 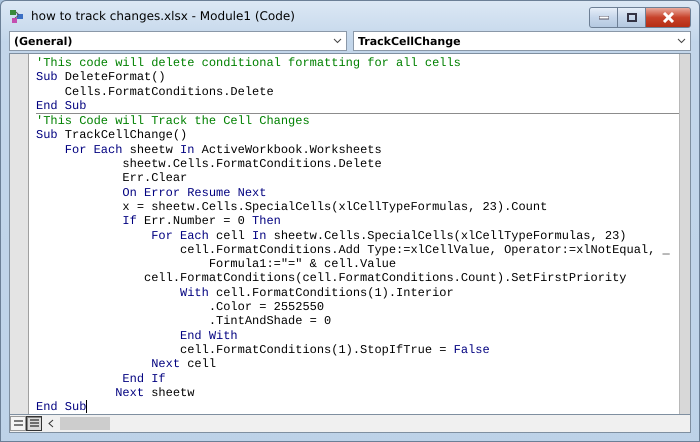 I want to click on code-line: Formula1:="=" & cell.Value, so click(x=303, y=264).